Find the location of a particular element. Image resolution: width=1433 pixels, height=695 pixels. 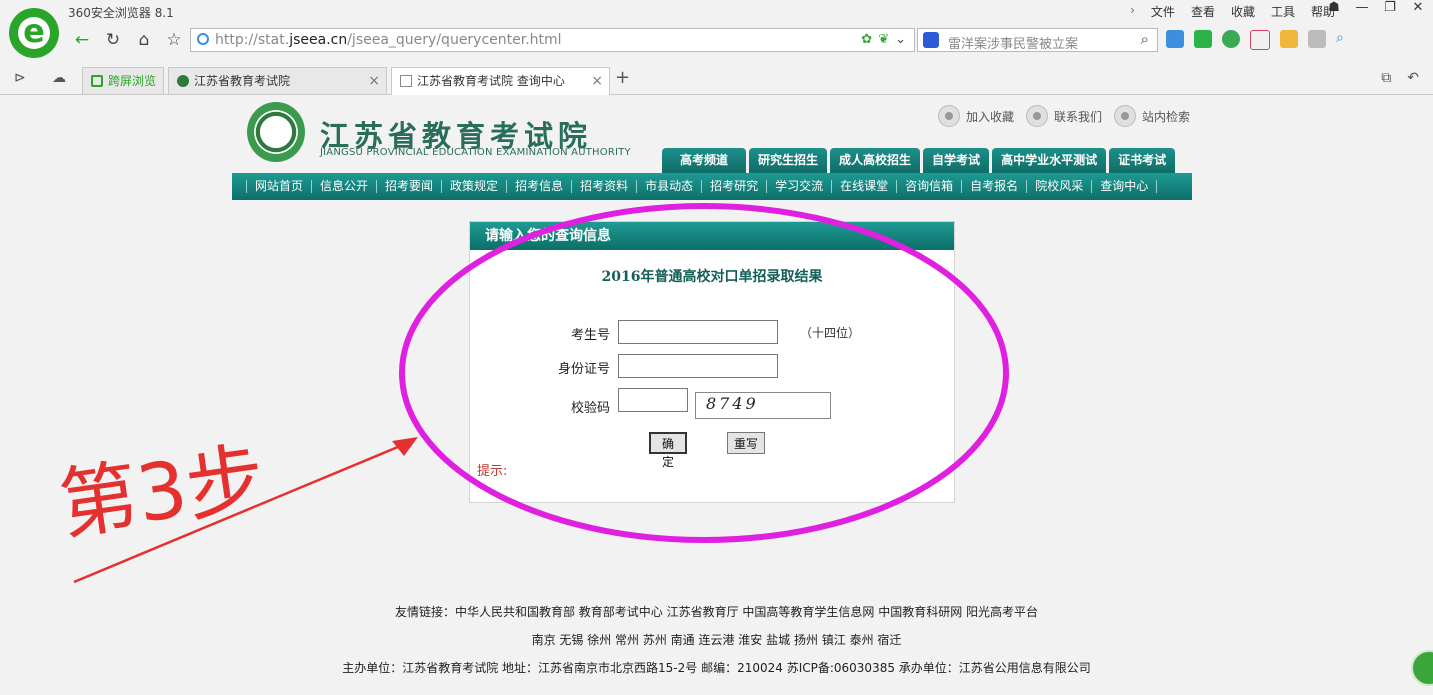

search-box: 雷洋案涉事民警被立案 ⌕ is located at coordinates (1037, 40).